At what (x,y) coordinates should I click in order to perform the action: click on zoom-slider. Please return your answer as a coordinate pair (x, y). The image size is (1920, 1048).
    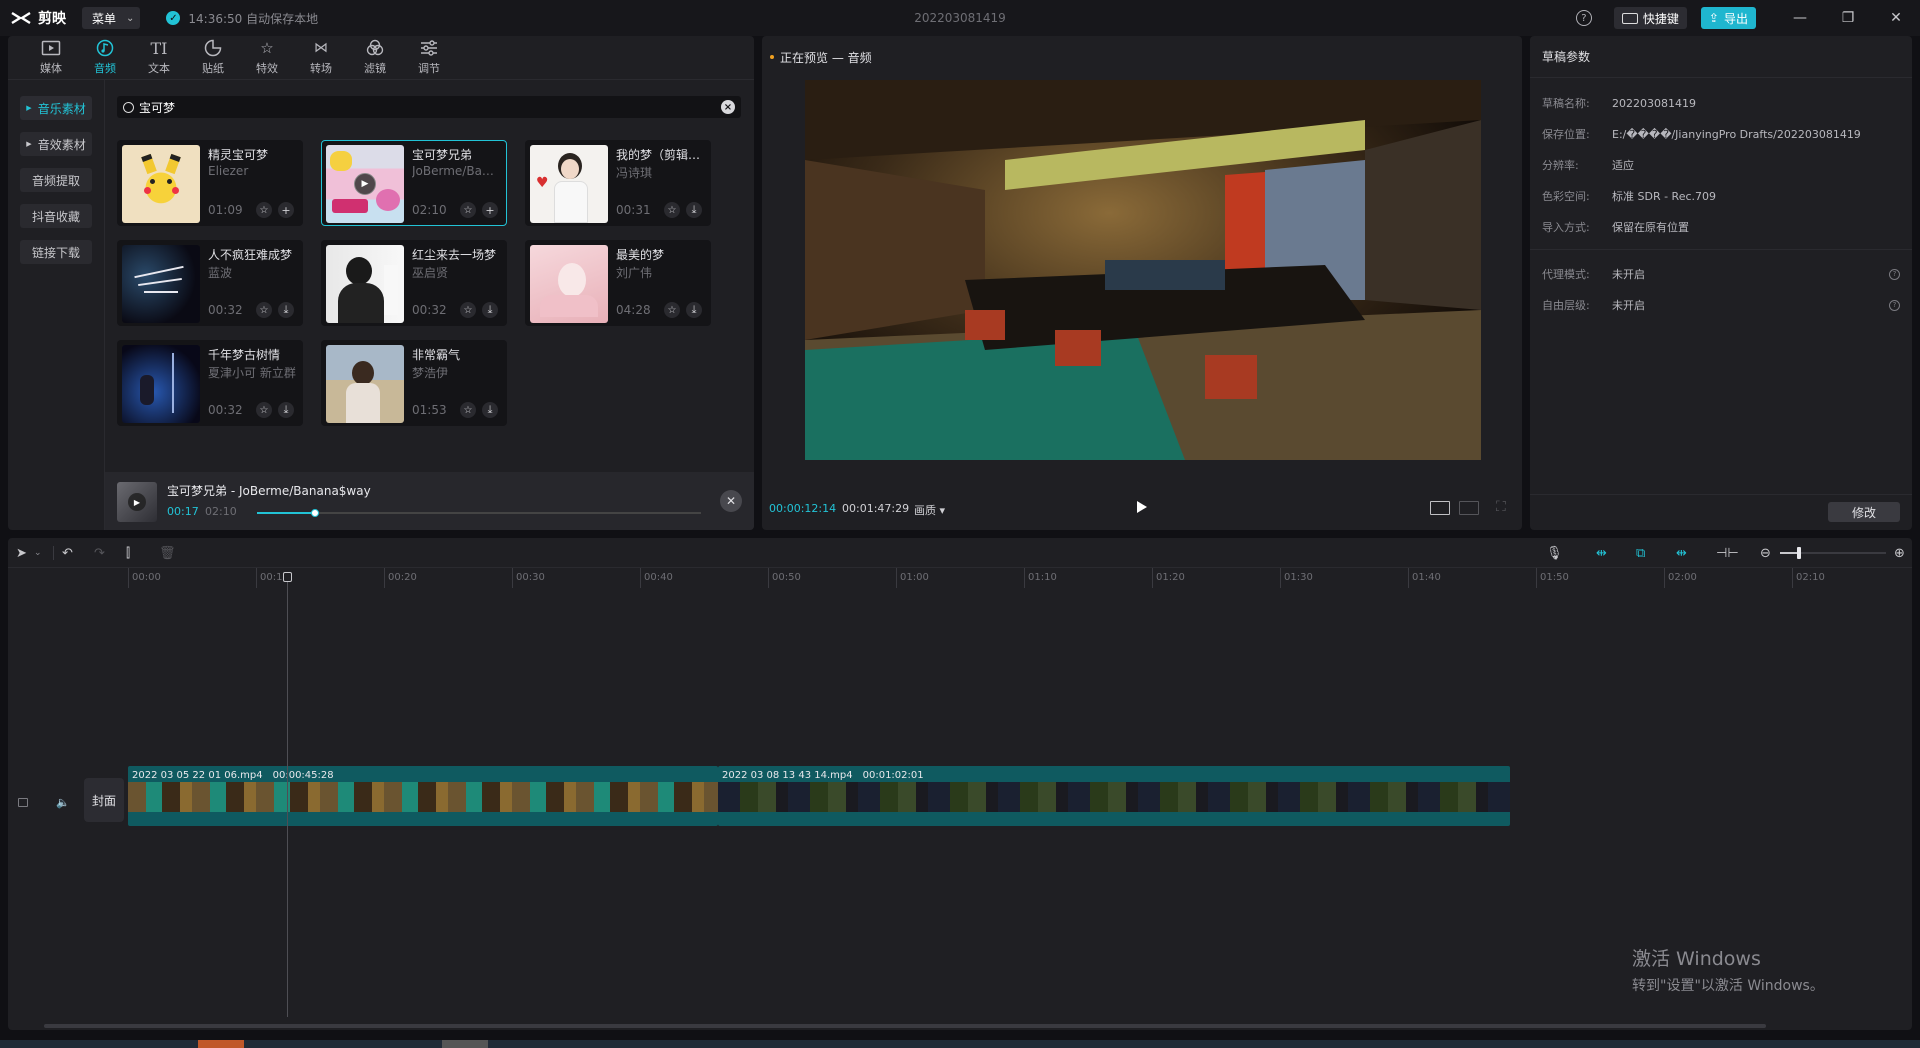
    Looking at the image, I should click on (1833, 553).